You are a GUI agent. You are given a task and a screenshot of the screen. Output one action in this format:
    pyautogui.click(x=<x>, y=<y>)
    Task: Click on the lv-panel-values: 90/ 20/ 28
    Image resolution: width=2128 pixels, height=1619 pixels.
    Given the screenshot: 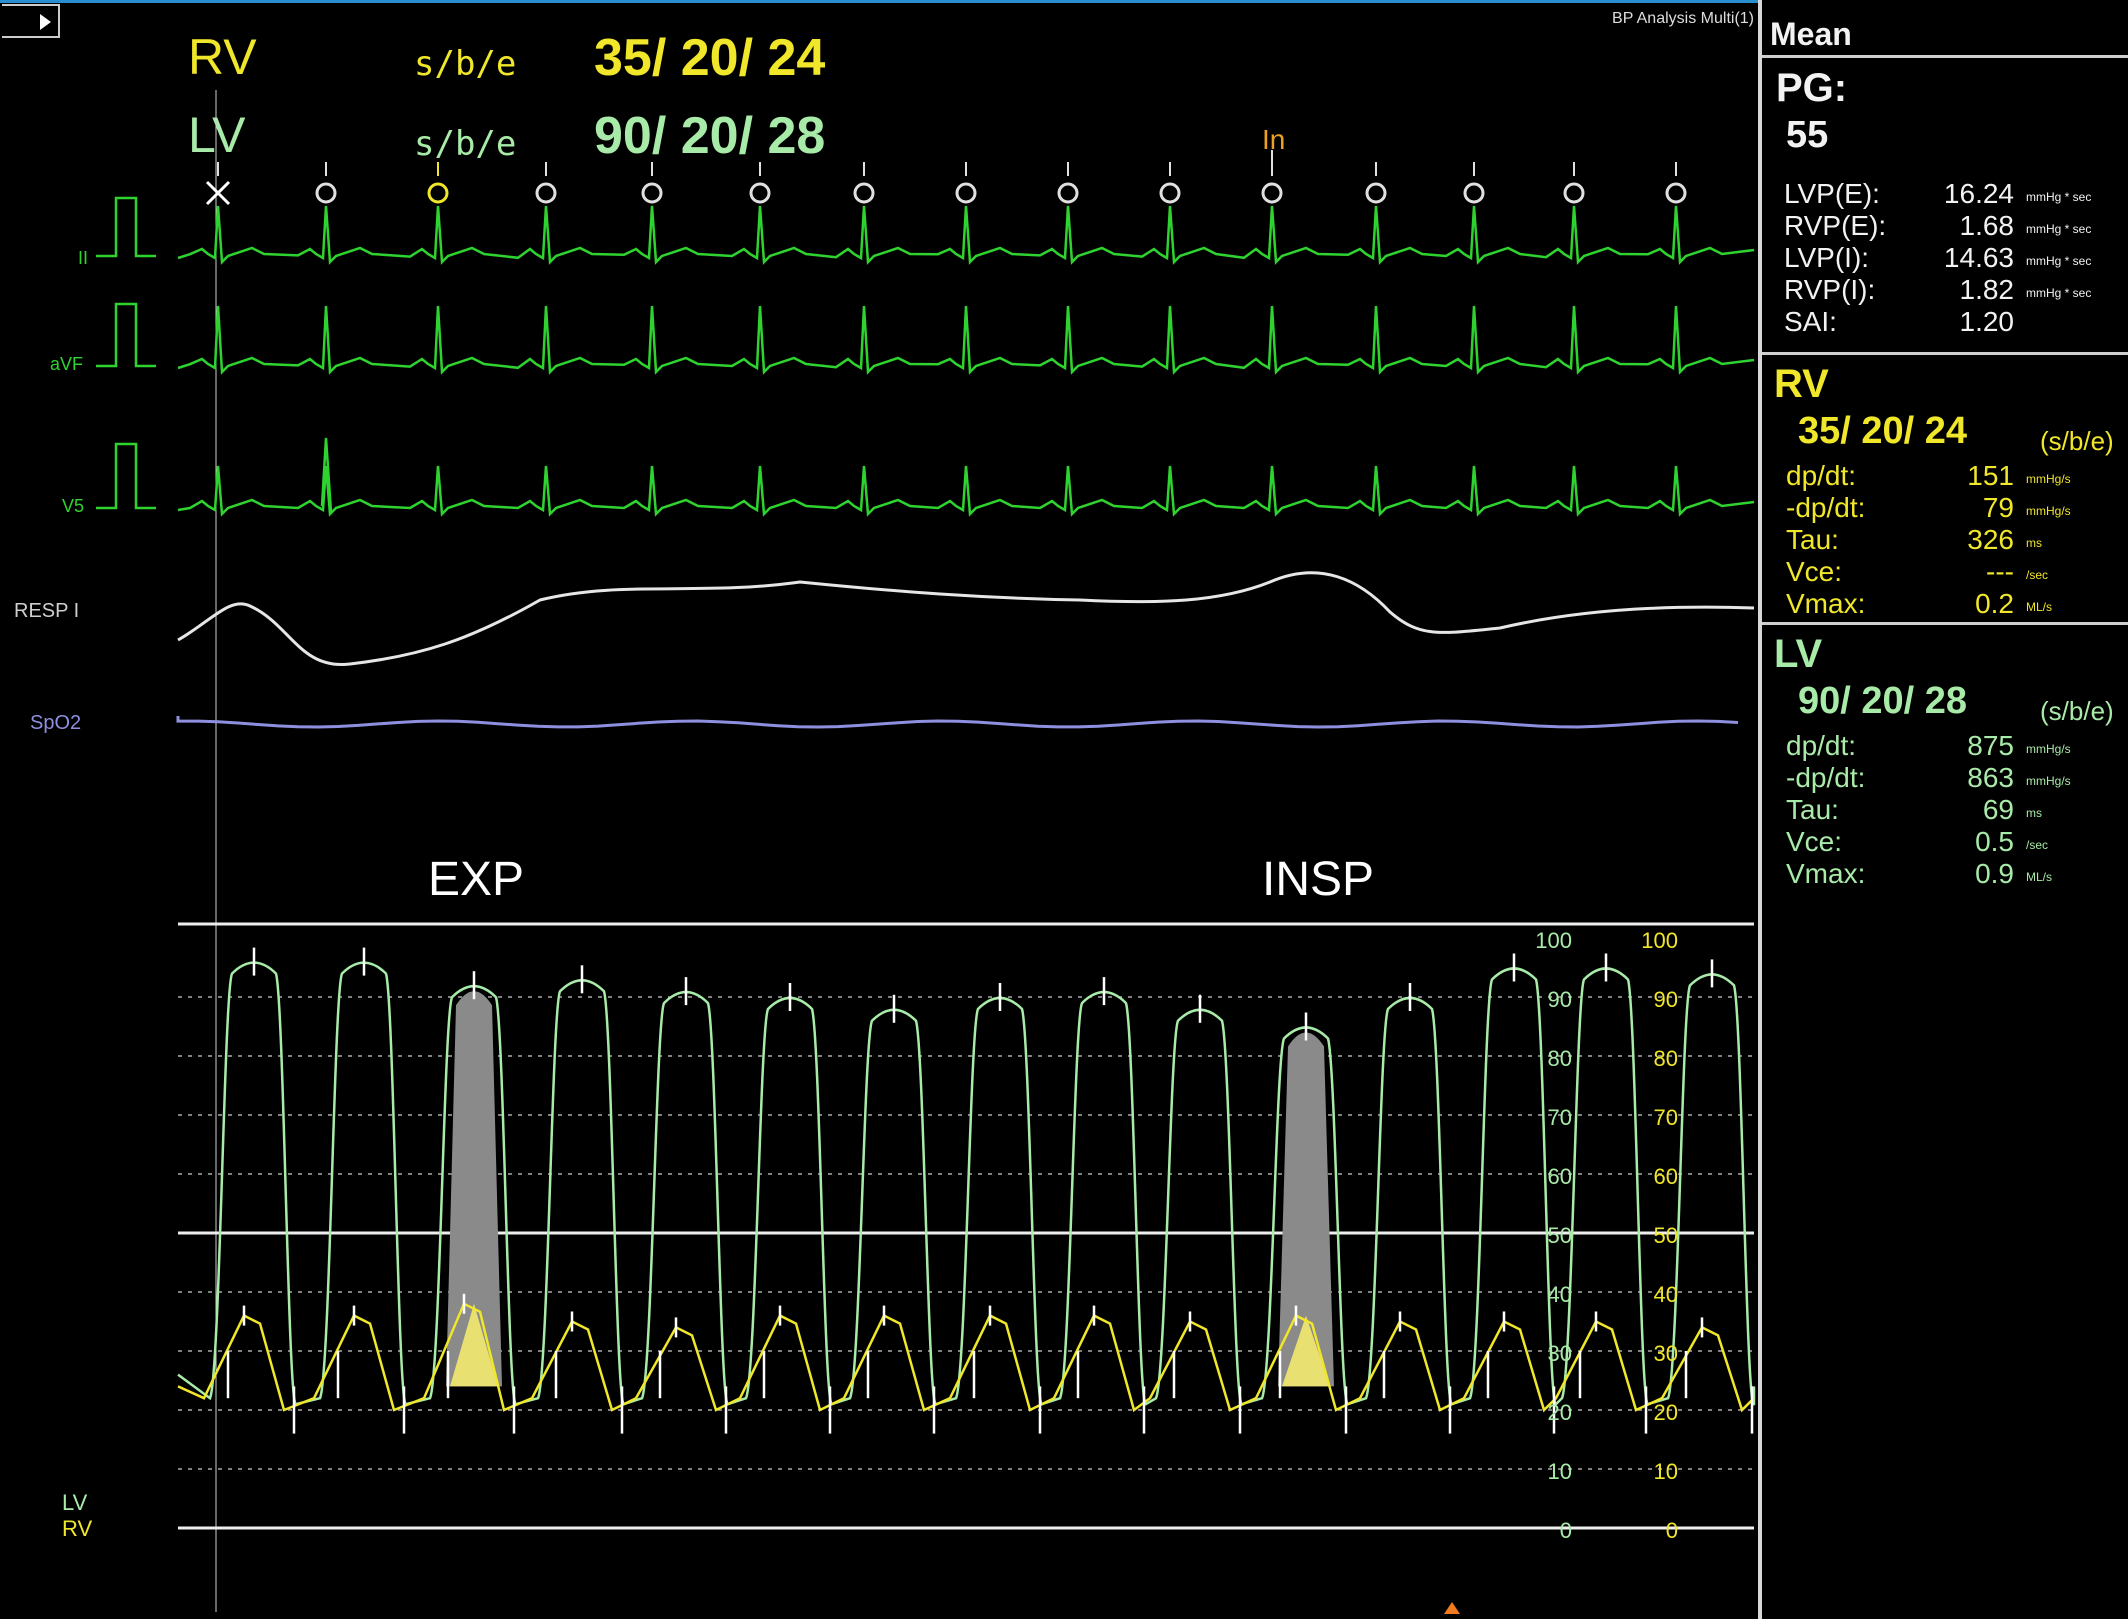 What is the action you would take?
    pyautogui.click(x=1883, y=701)
    